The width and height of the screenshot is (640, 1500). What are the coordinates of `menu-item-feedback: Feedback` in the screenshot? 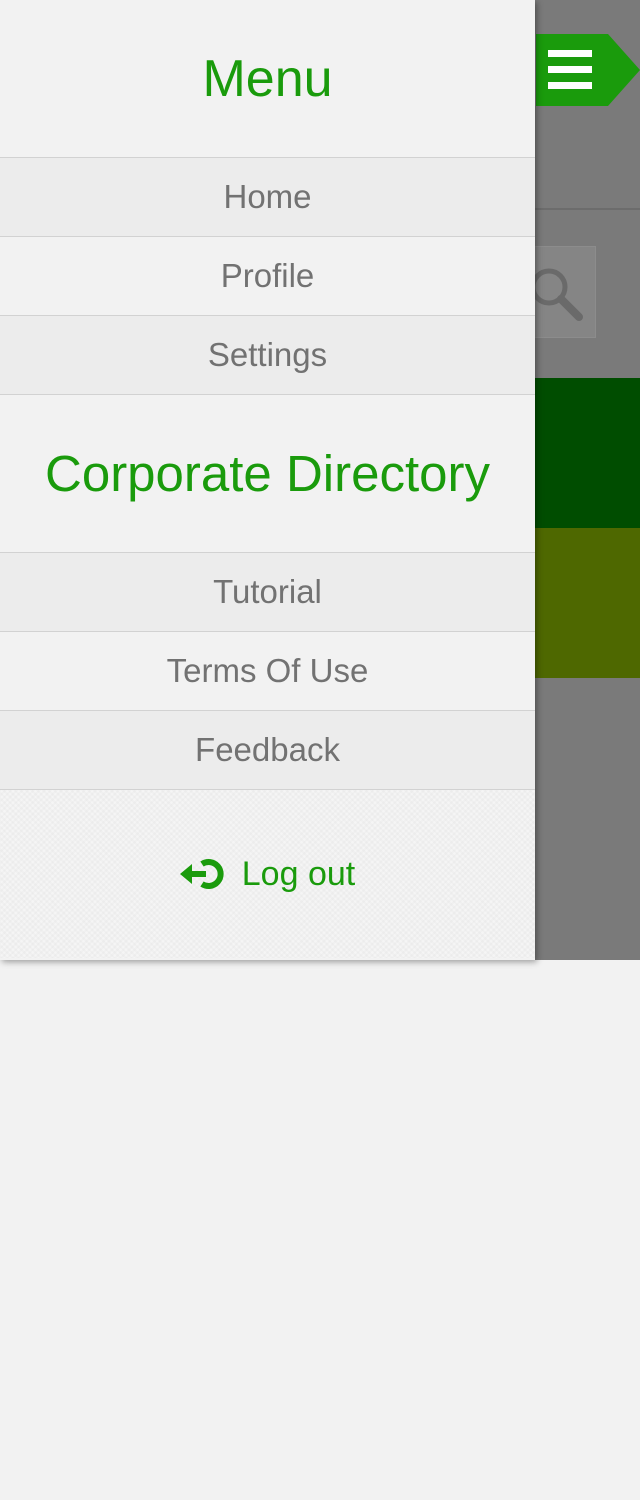 It's located at (267, 750).